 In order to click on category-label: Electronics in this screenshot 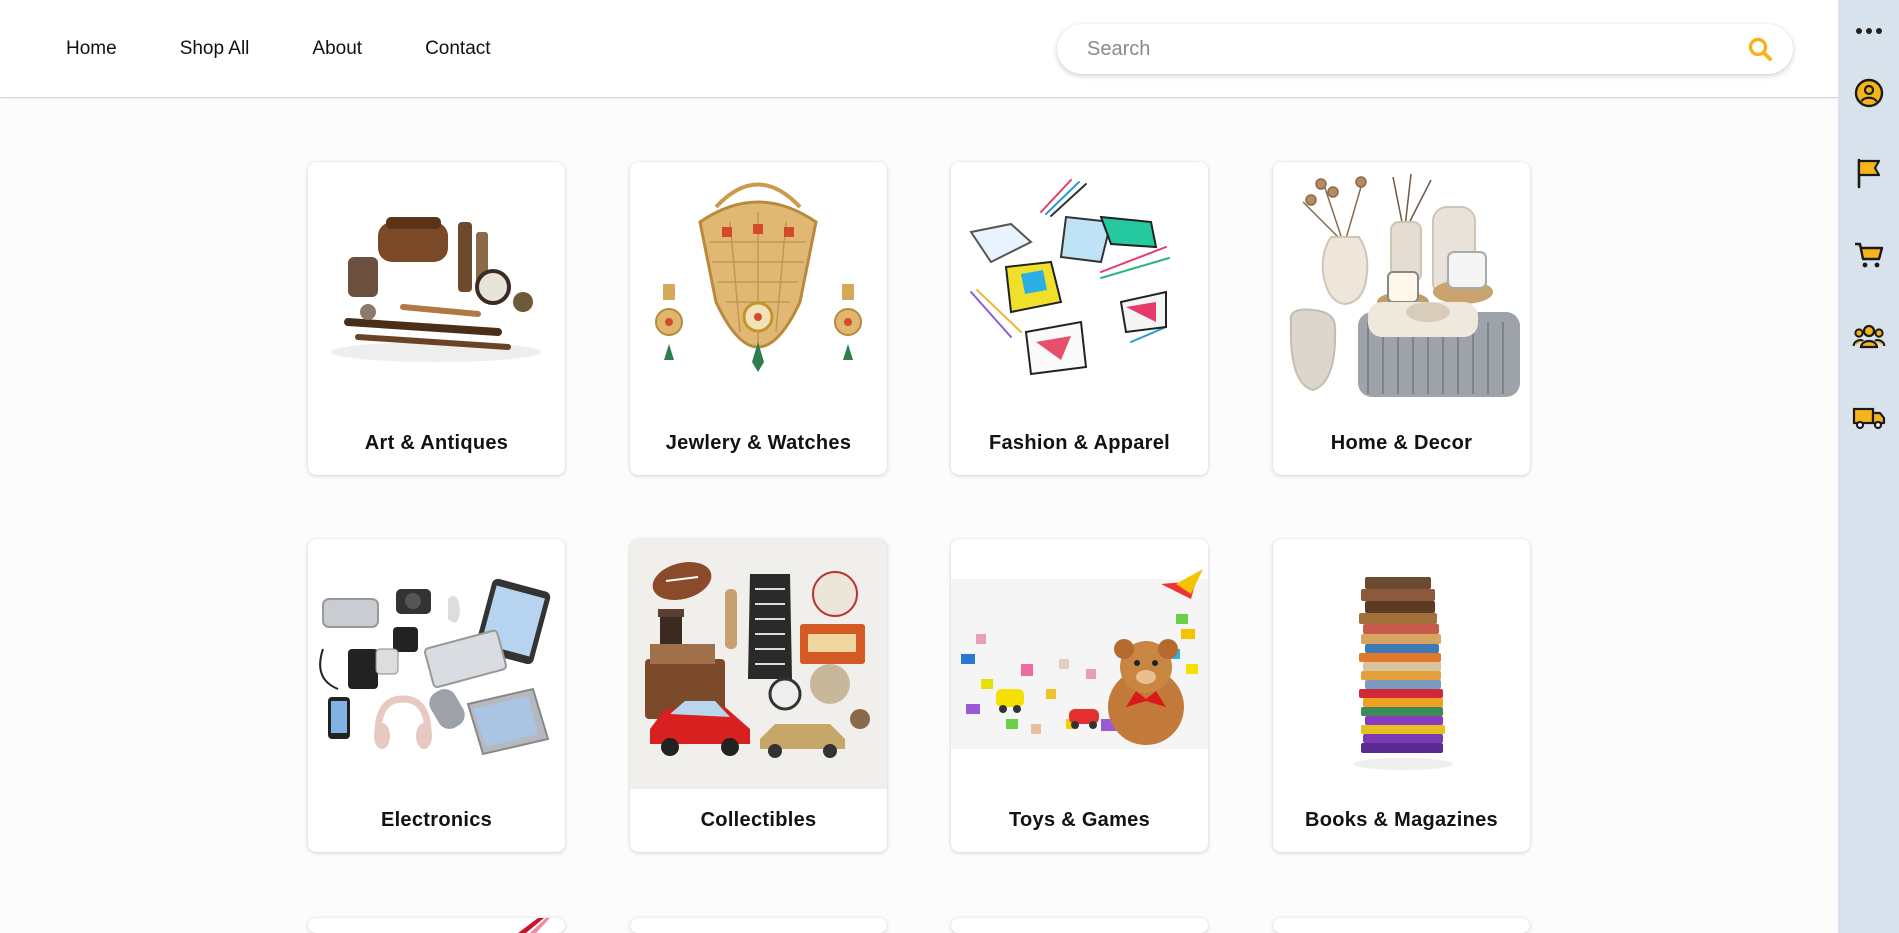, I will do `click(436, 820)`.